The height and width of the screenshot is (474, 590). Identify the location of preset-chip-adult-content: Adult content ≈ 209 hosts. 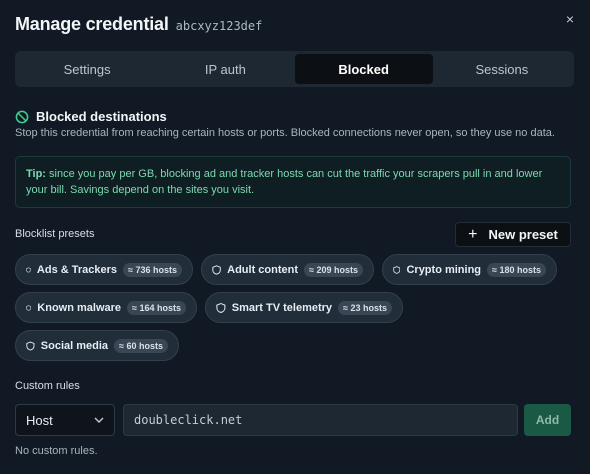
(287, 269).